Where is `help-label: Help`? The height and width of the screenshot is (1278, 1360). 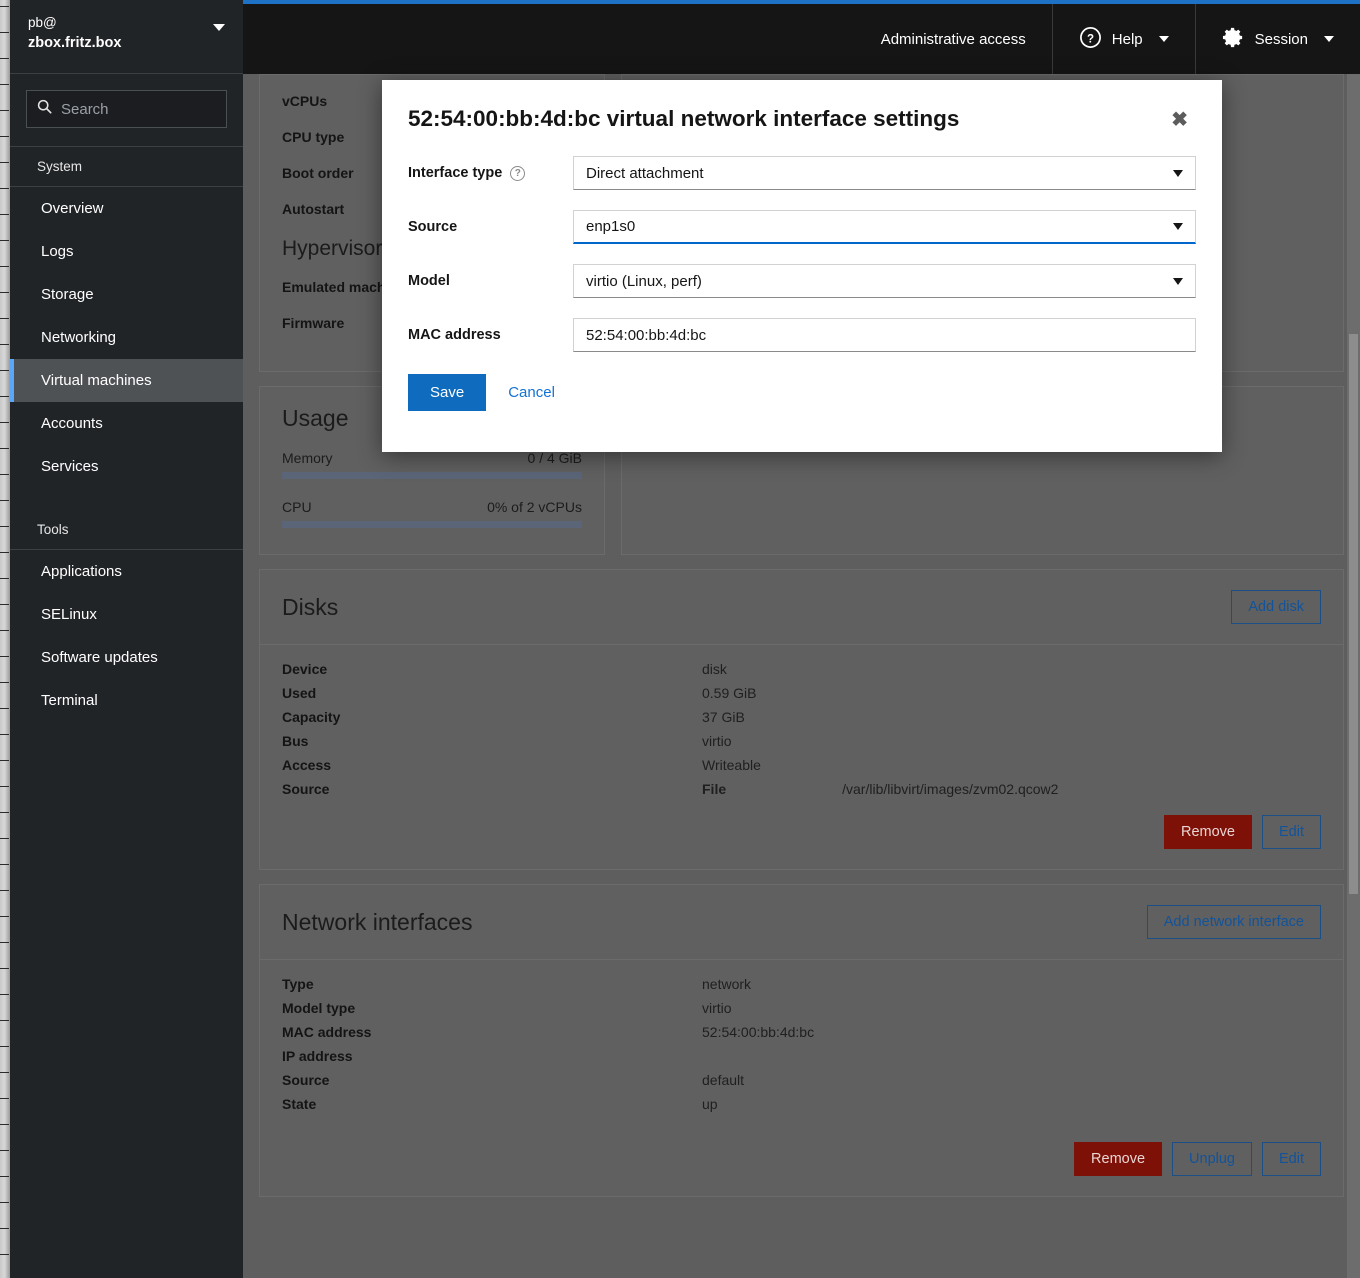 help-label: Help is located at coordinates (1127, 39).